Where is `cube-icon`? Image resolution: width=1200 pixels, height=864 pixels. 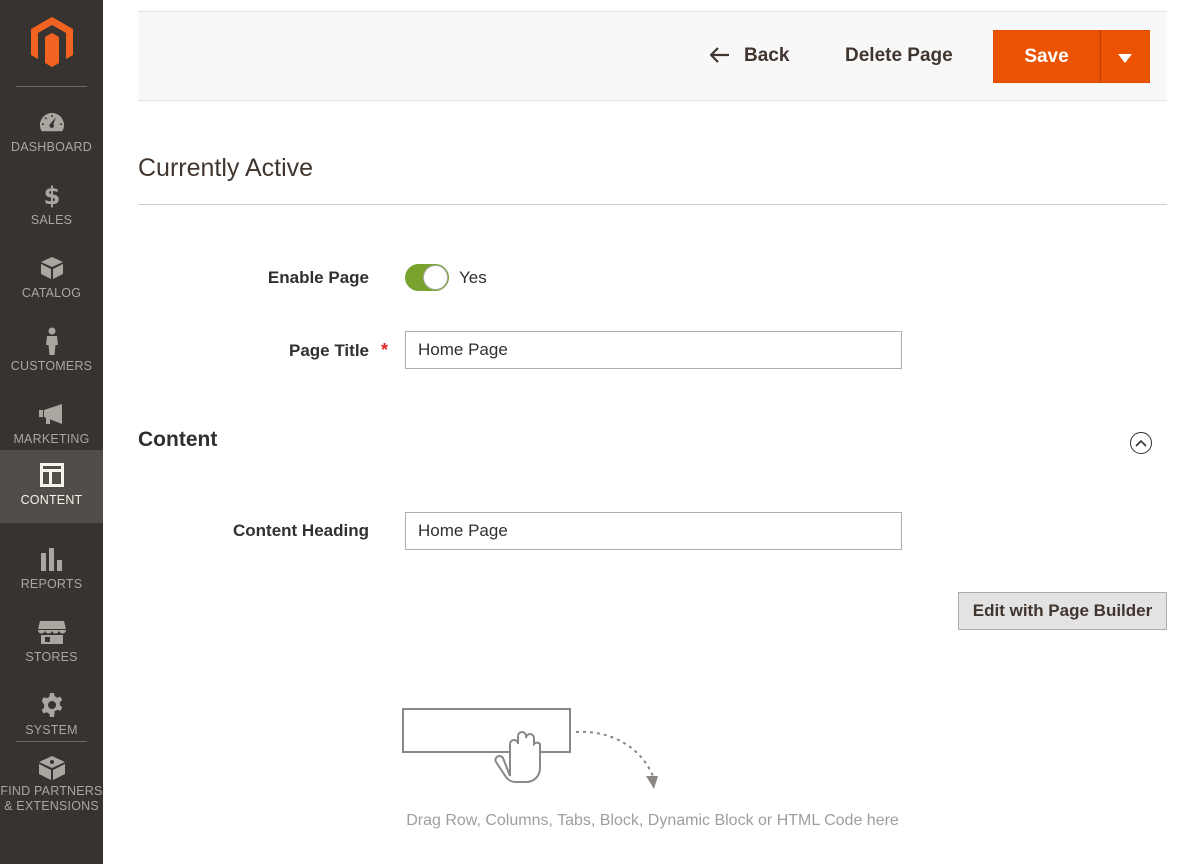
cube-icon is located at coordinates (52, 268).